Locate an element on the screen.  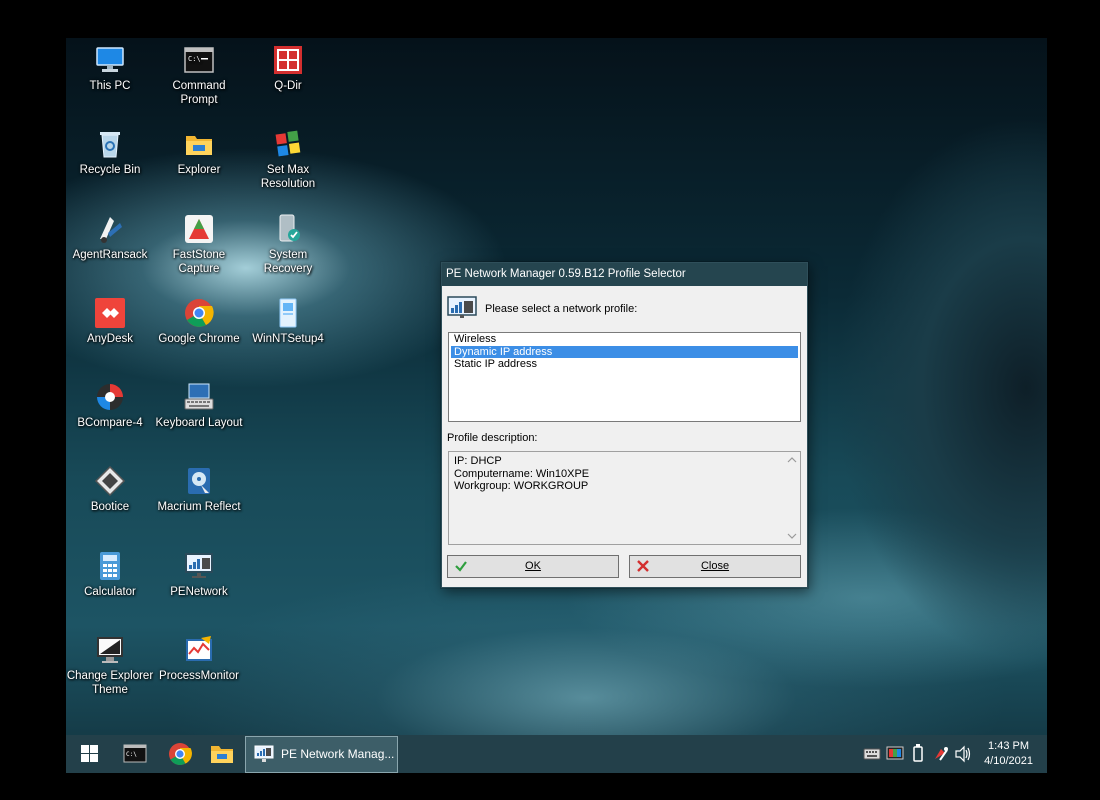
desktop-icon-agentransack: AgentRansack is located at coordinates (110, 237).